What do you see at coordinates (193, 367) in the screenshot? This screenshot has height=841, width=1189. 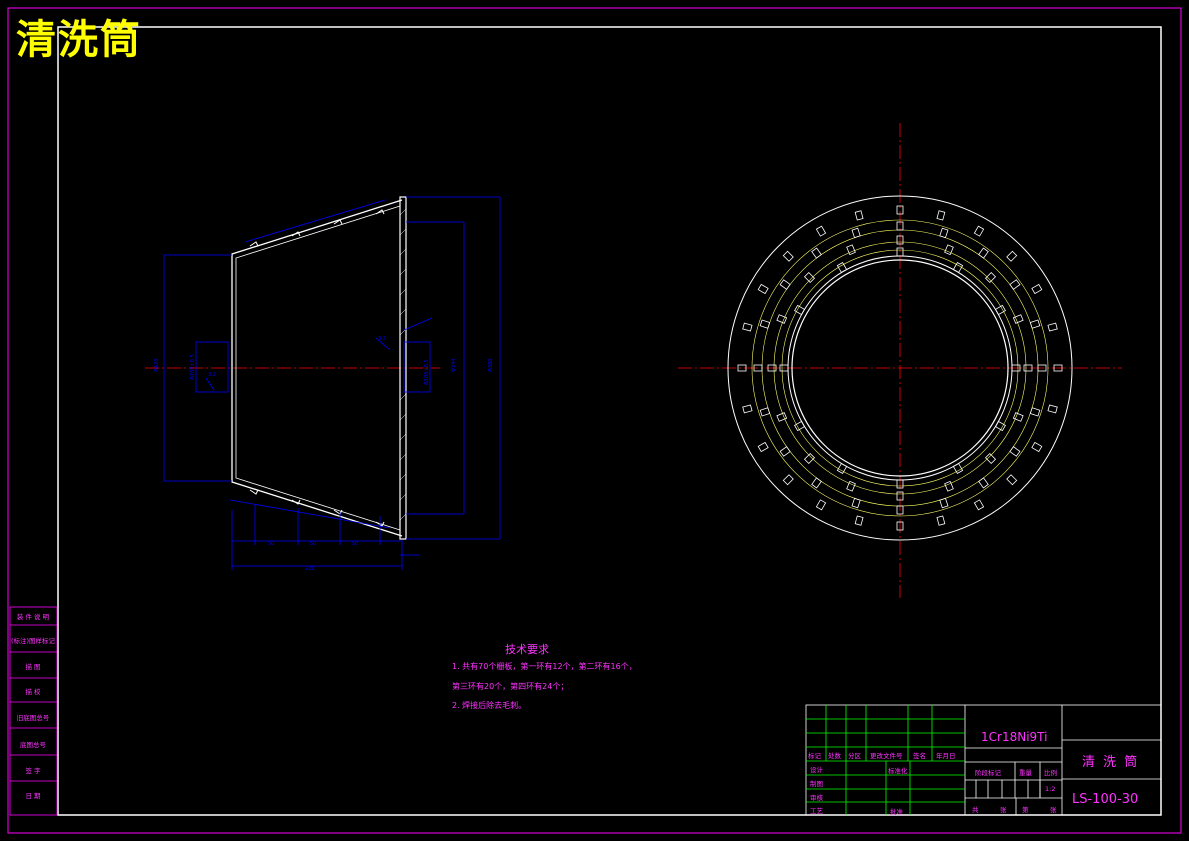 I see `svg-text: Φ200±0.5` at bounding box center [193, 367].